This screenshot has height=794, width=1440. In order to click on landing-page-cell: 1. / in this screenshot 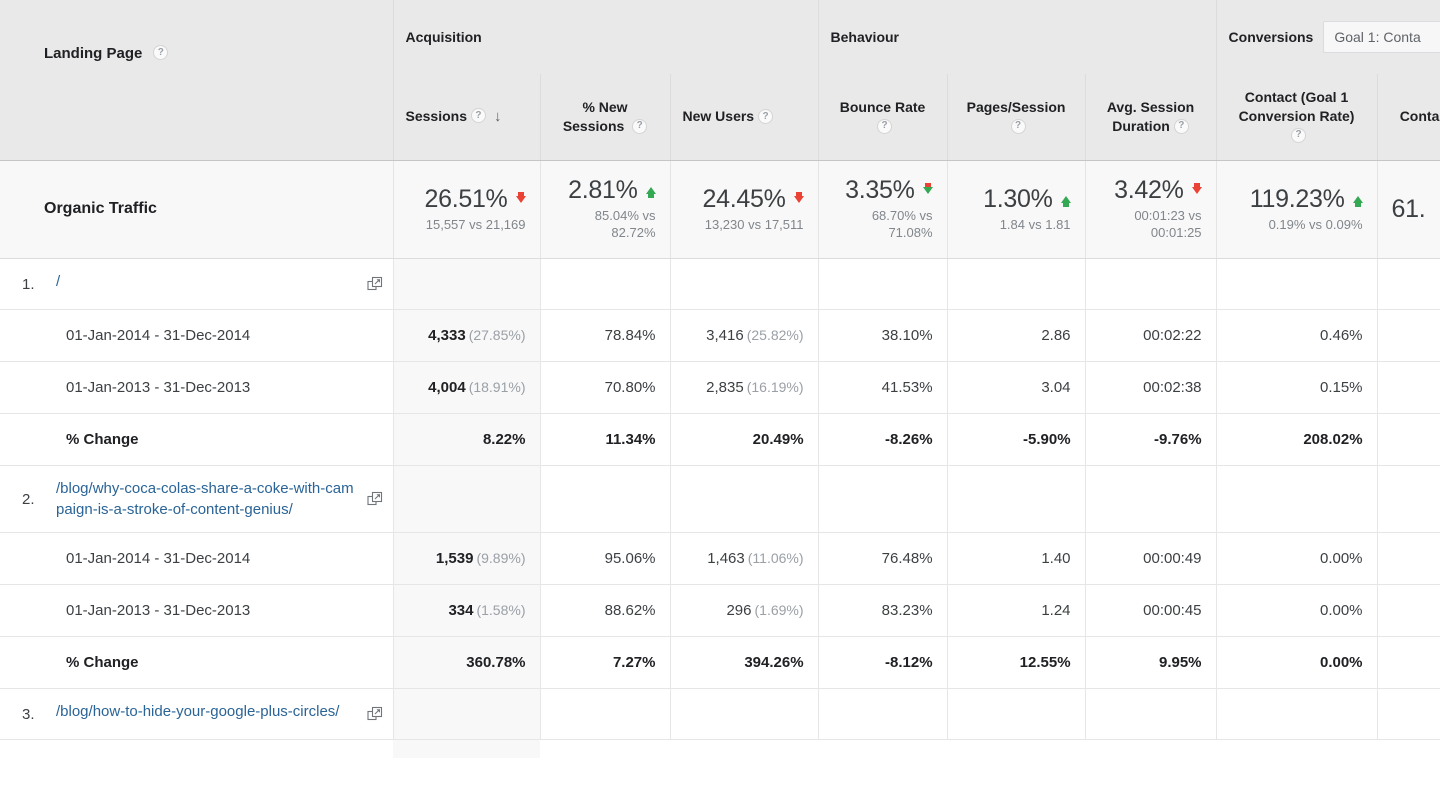, I will do `click(197, 284)`.